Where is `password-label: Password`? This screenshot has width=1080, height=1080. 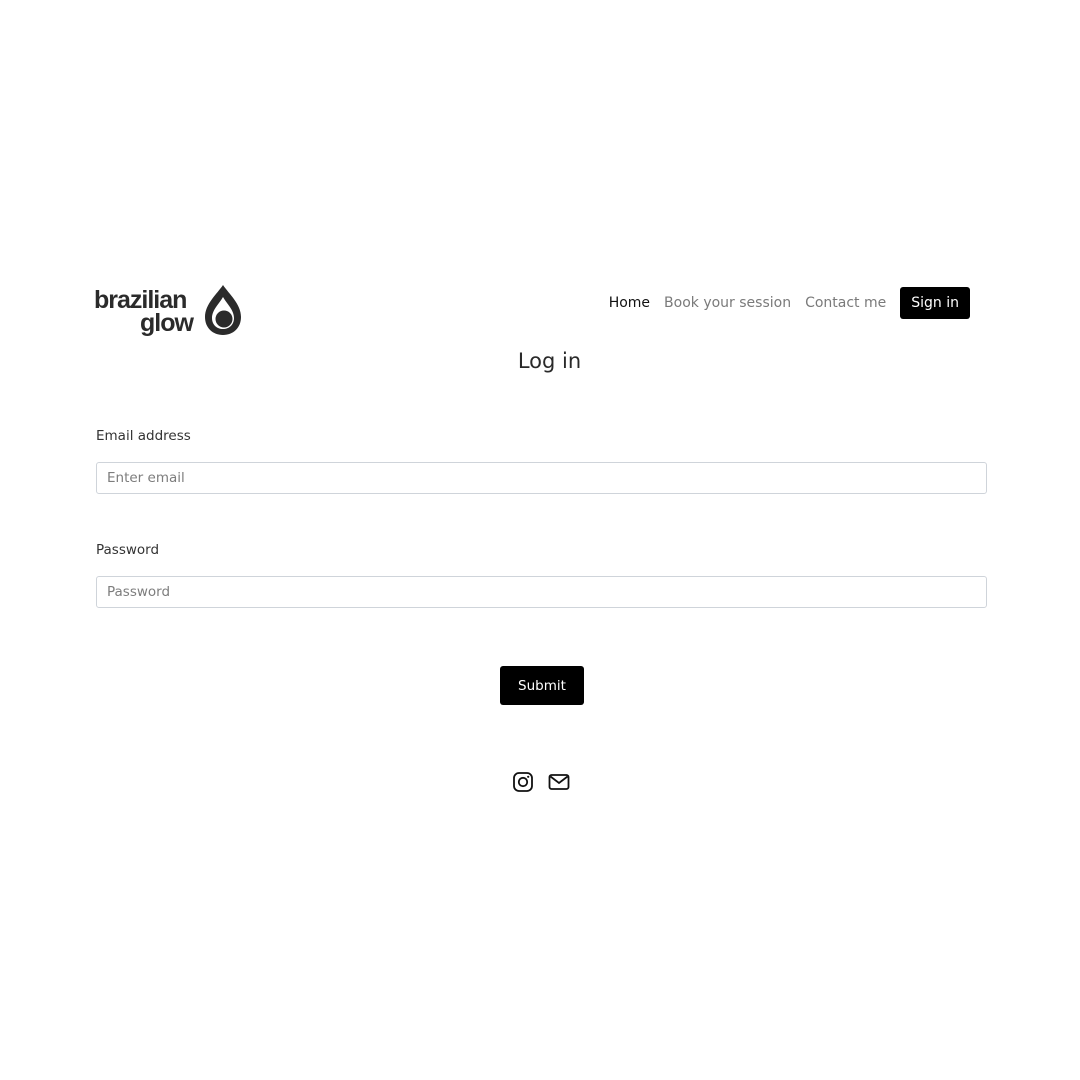
password-label: Password is located at coordinates (128, 550).